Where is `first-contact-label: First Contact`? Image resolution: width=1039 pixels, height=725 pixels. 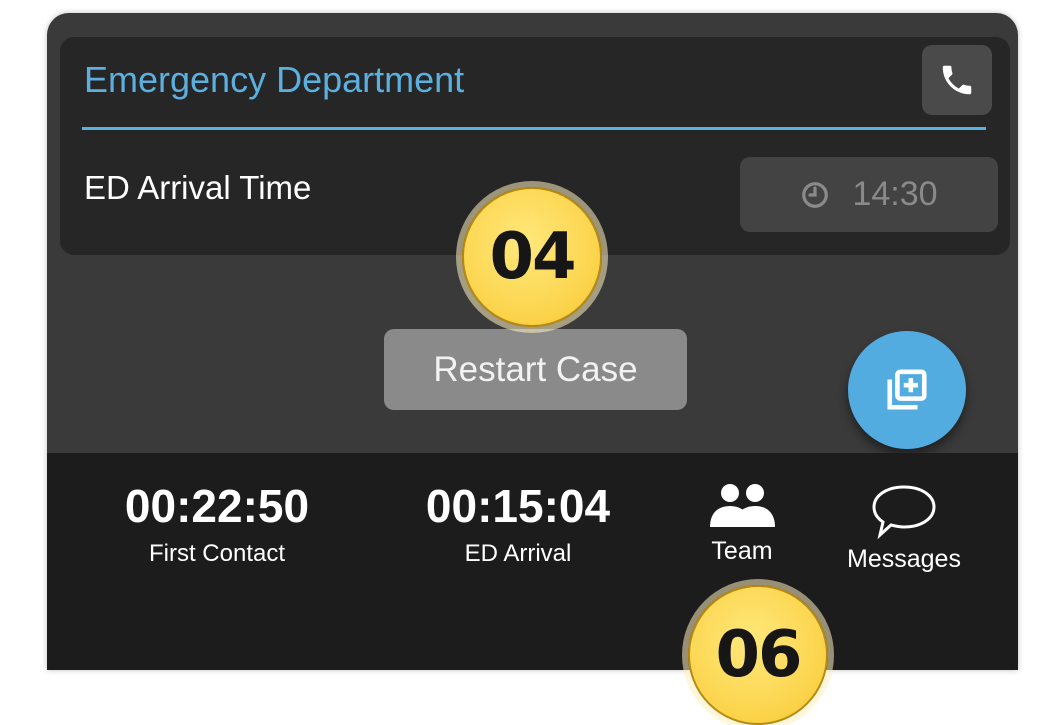
first-contact-label: First Contact is located at coordinates (217, 553).